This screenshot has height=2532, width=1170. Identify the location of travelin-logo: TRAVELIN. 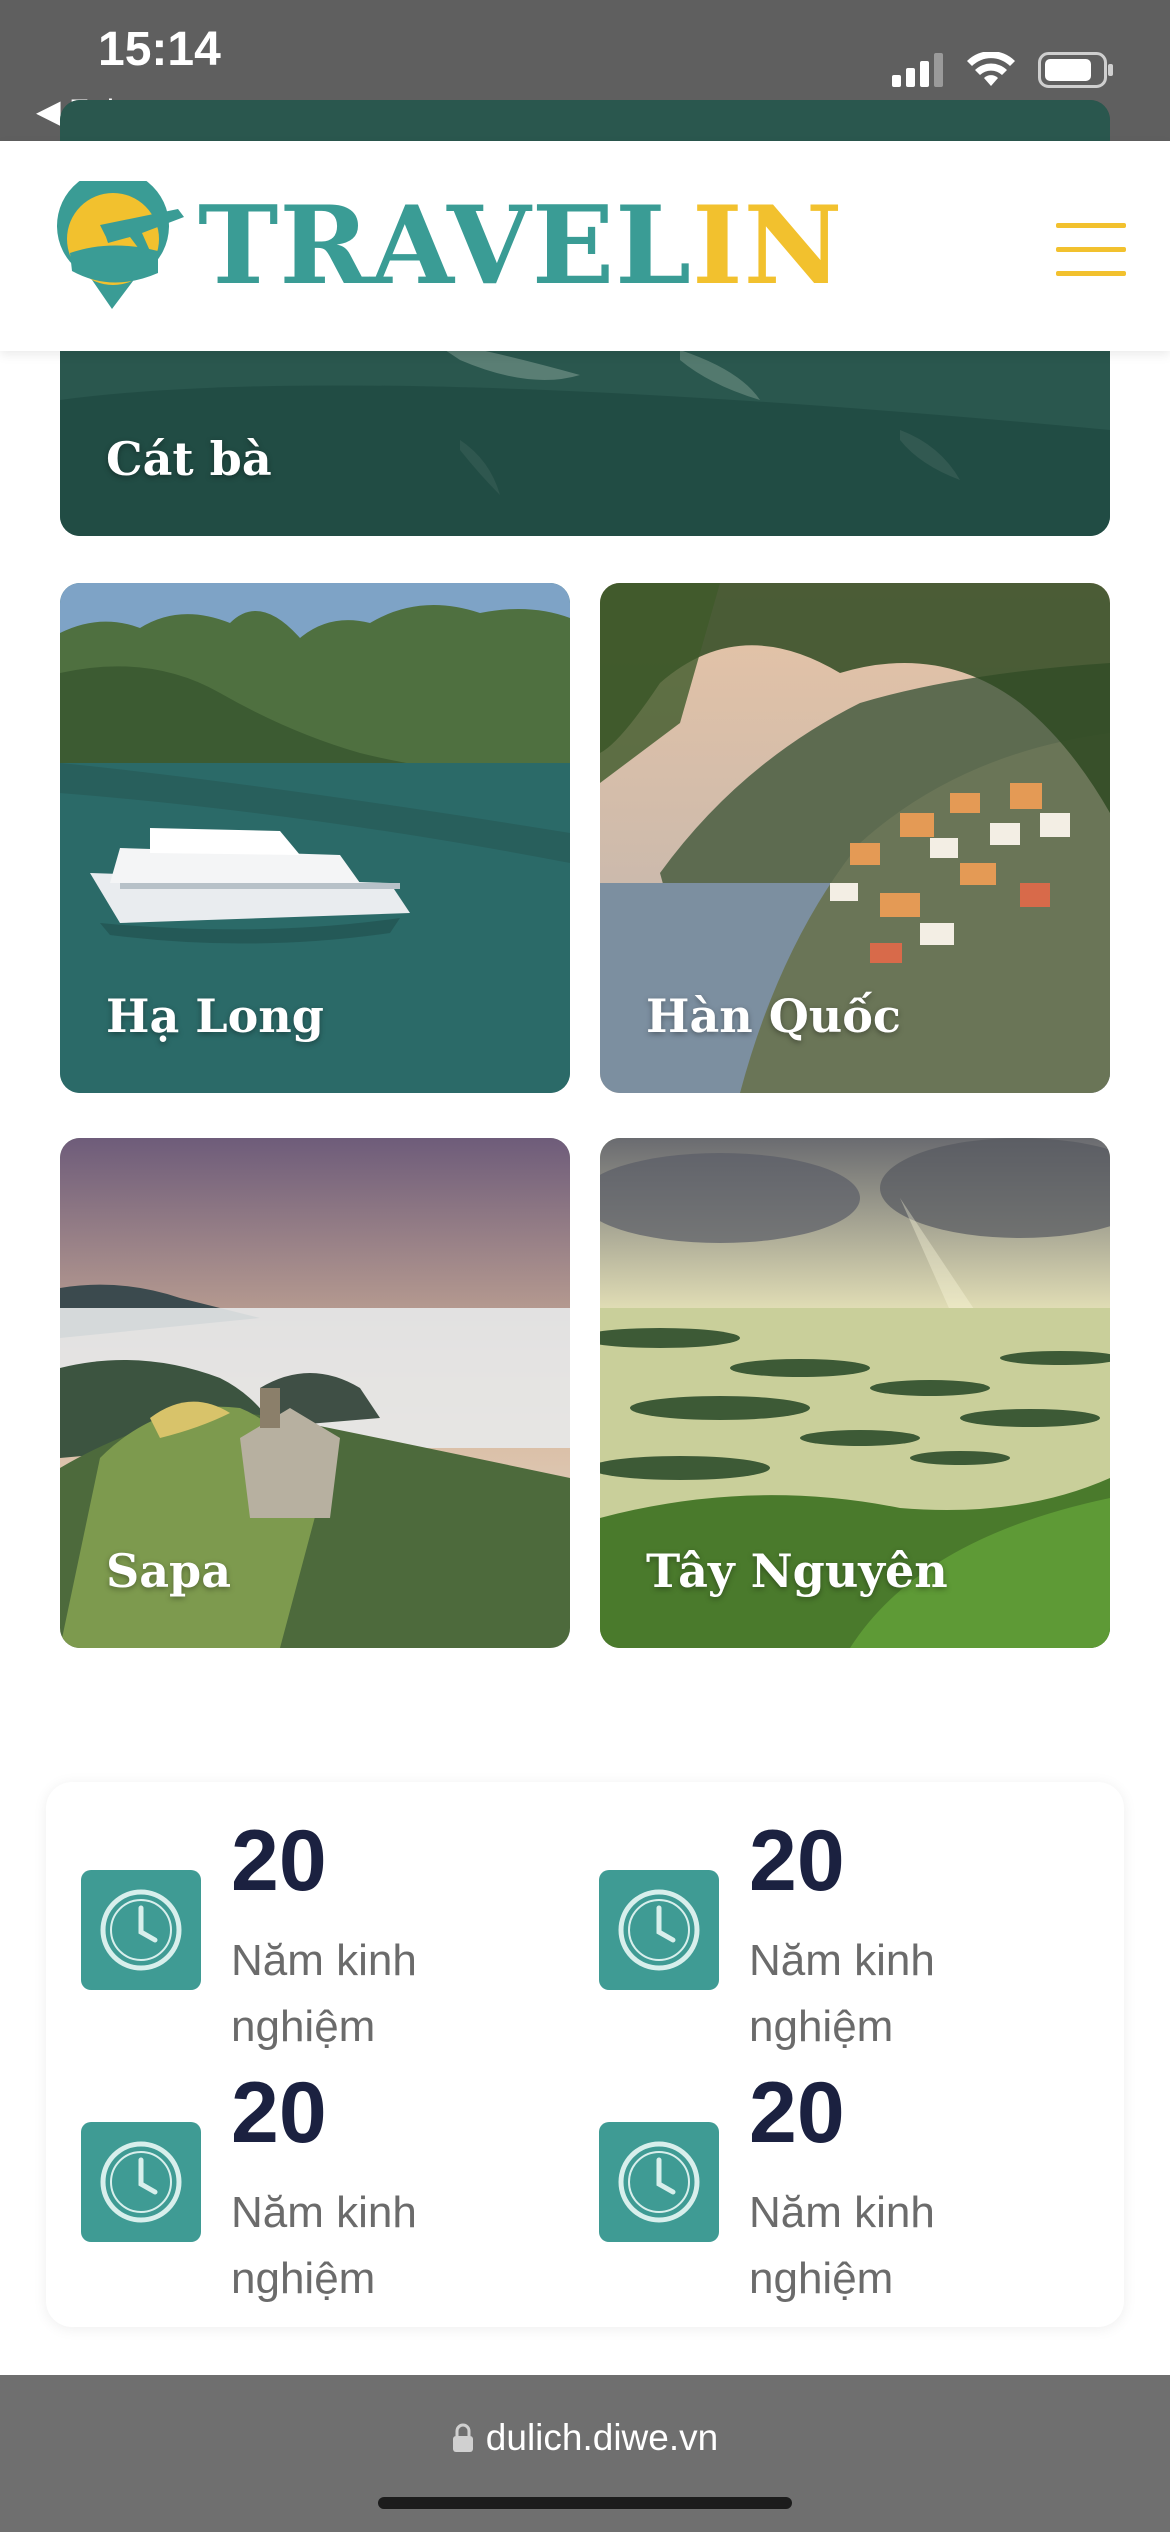
(446, 246).